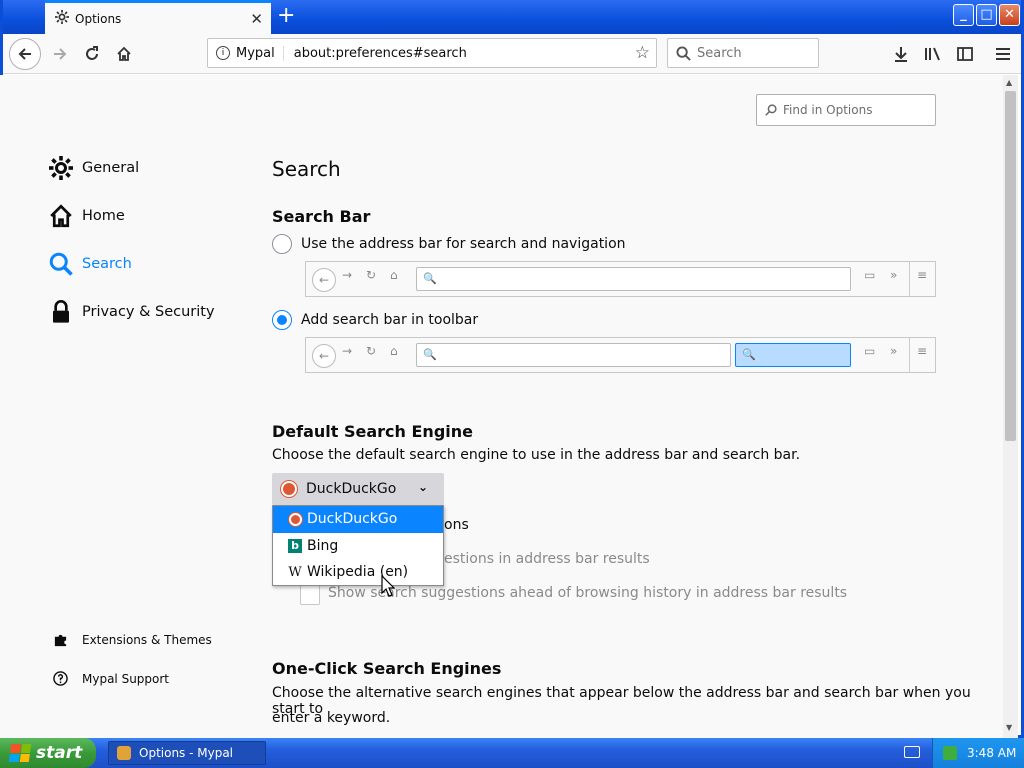  What do you see at coordinates (380, 53) in the screenshot?
I see `url-text: about:preferences#search` at bounding box center [380, 53].